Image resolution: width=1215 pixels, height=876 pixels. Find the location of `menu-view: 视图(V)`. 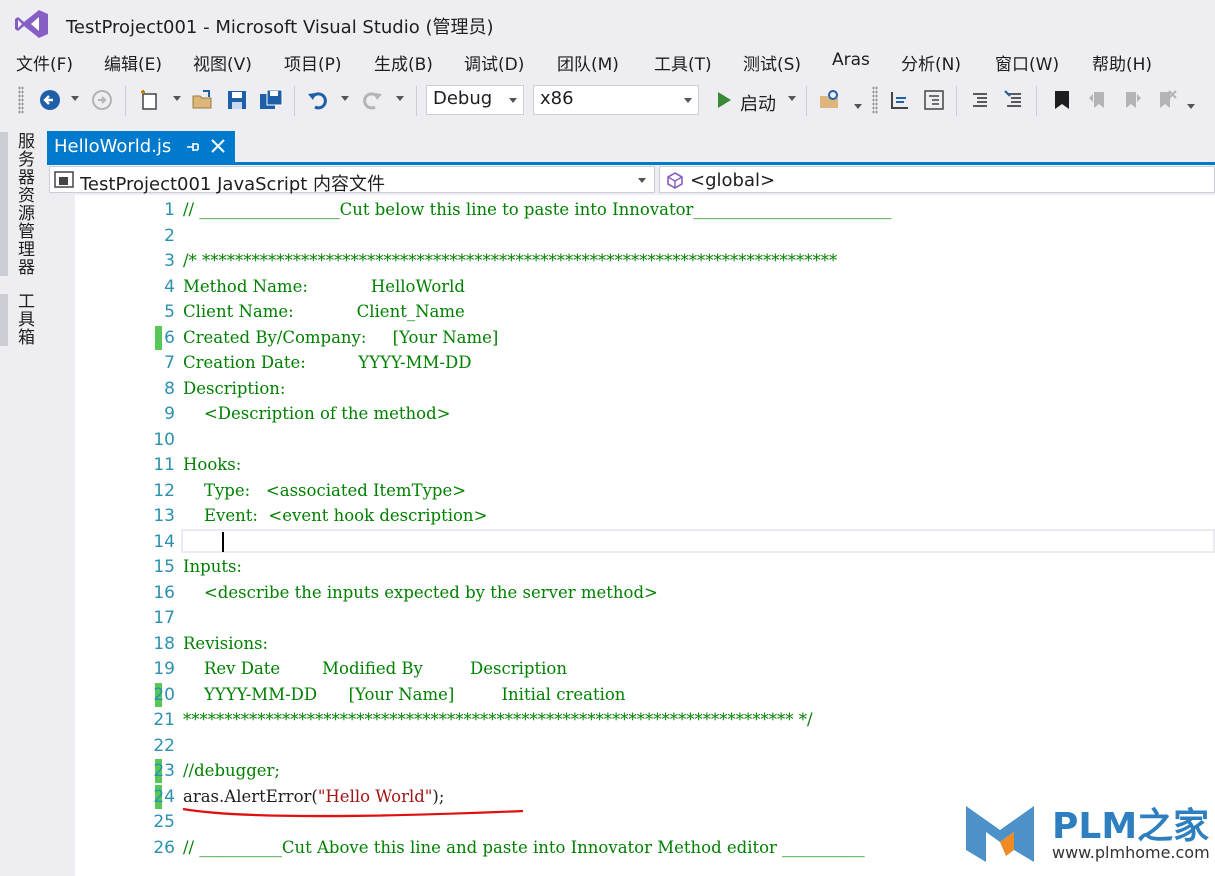

menu-view: 视图(V) is located at coordinates (222, 62).